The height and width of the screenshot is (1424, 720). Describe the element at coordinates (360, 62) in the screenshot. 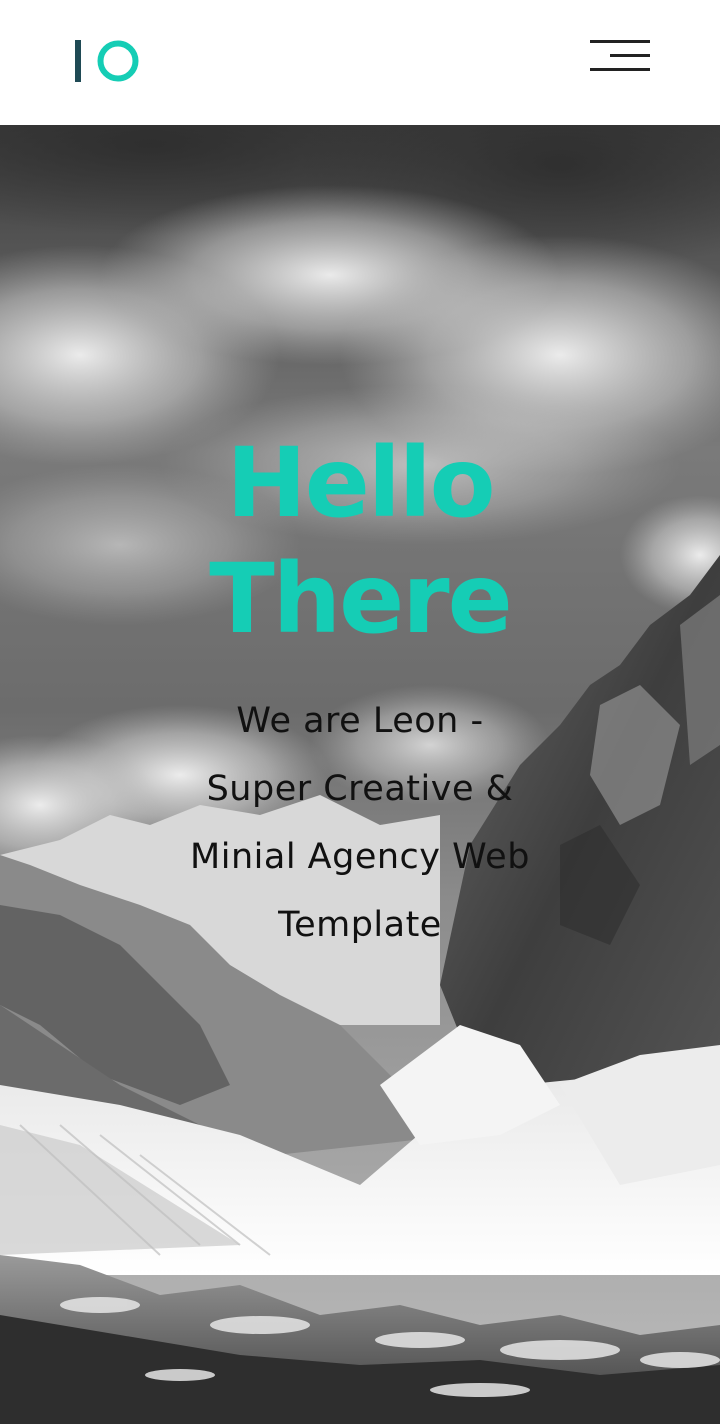

I see `site-header` at that location.